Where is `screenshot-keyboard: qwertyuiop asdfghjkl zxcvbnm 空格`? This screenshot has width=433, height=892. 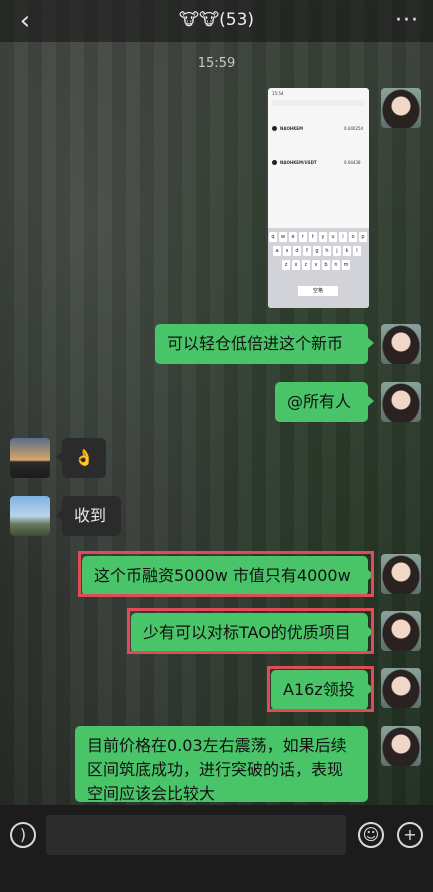 screenshot-keyboard: qwertyuiop asdfghjkl zxcvbnm 空格 is located at coordinates (318, 268).